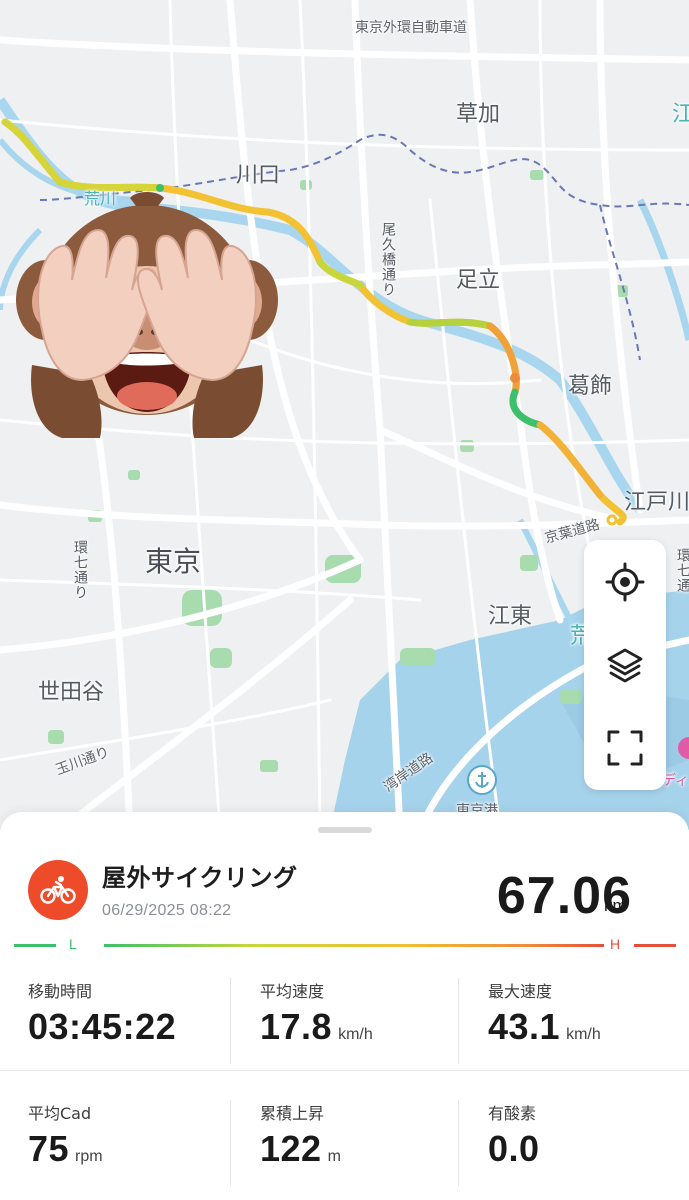  What do you see at coordinates (147, 315) in the screenshot?
I see `see-no-evil-monkey-sticker` at bounding box center [147, 315].